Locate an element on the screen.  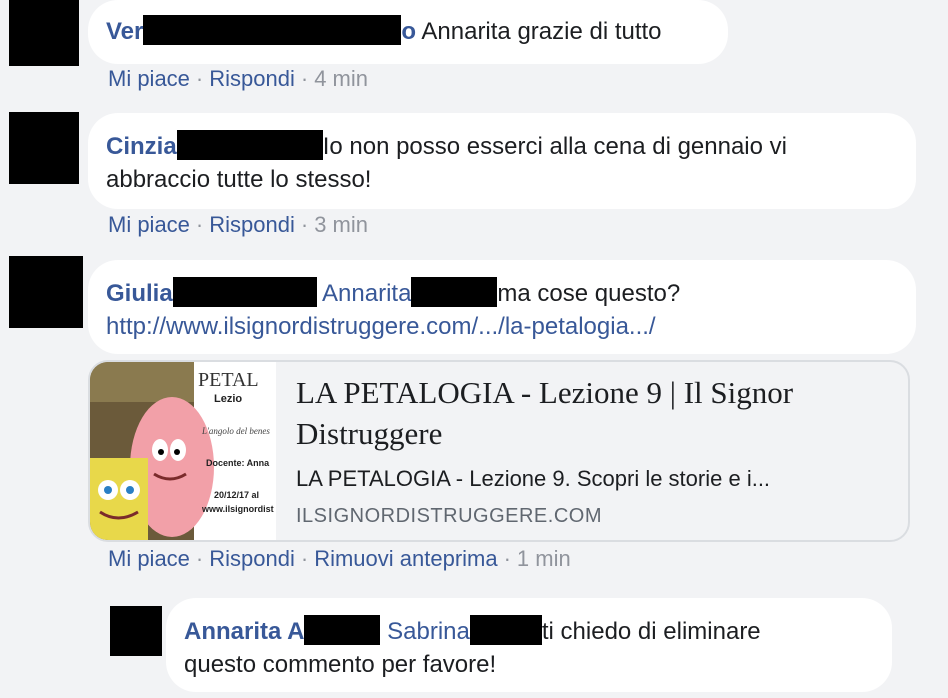
comment-actions: Mi piace · Rispondi · 4 min is located at coordinates (238, 78).